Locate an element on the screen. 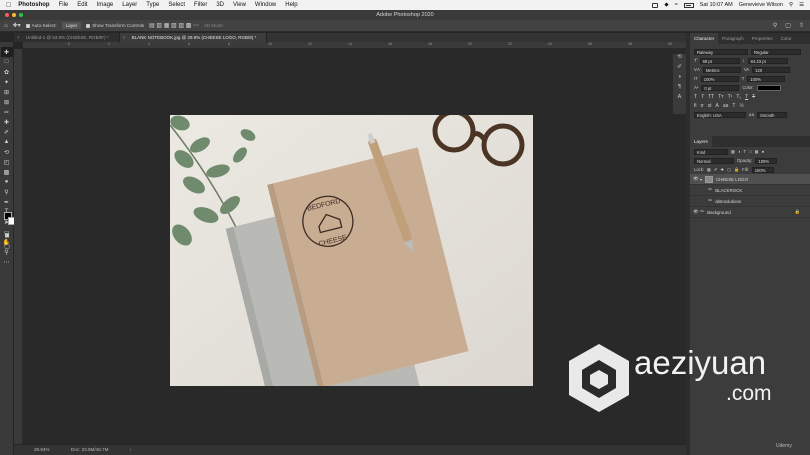  adjustments-icon: ◑ is located at coordinates (679, 79).